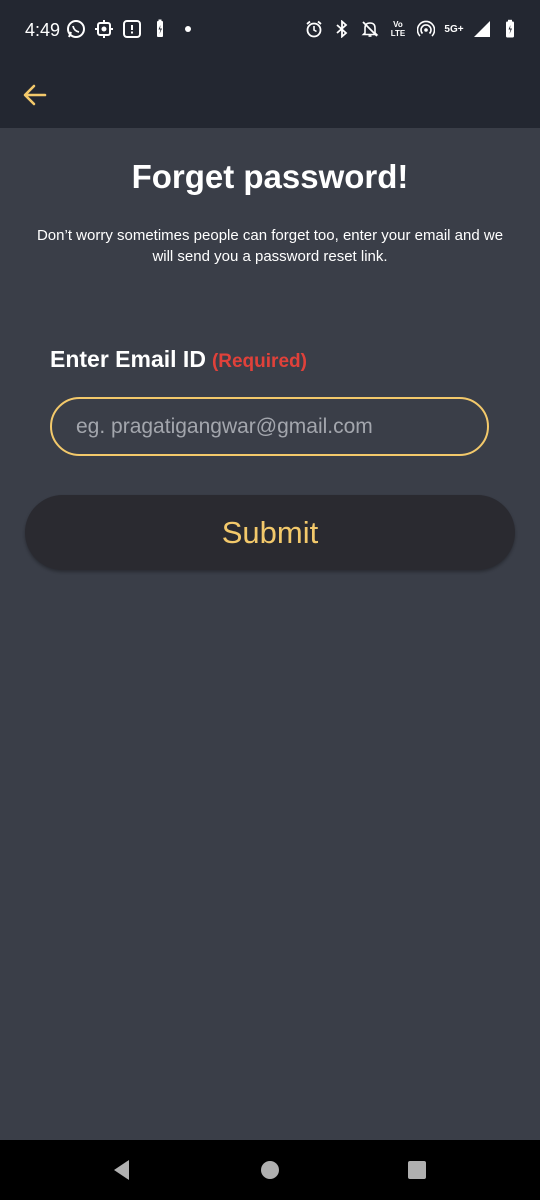  I want to click on system-nav-bar, so click(270, 1170).